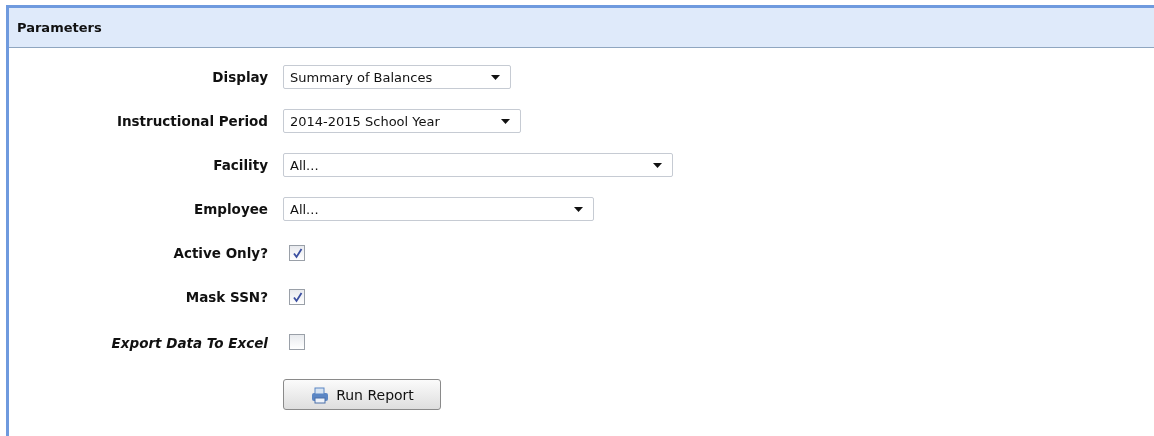 The image size is (1154, 436). What do you see at coordinates (189, 343) in the screenshot?
I see `field-label: Export Data To Excel` at bounding box center [189, 343].